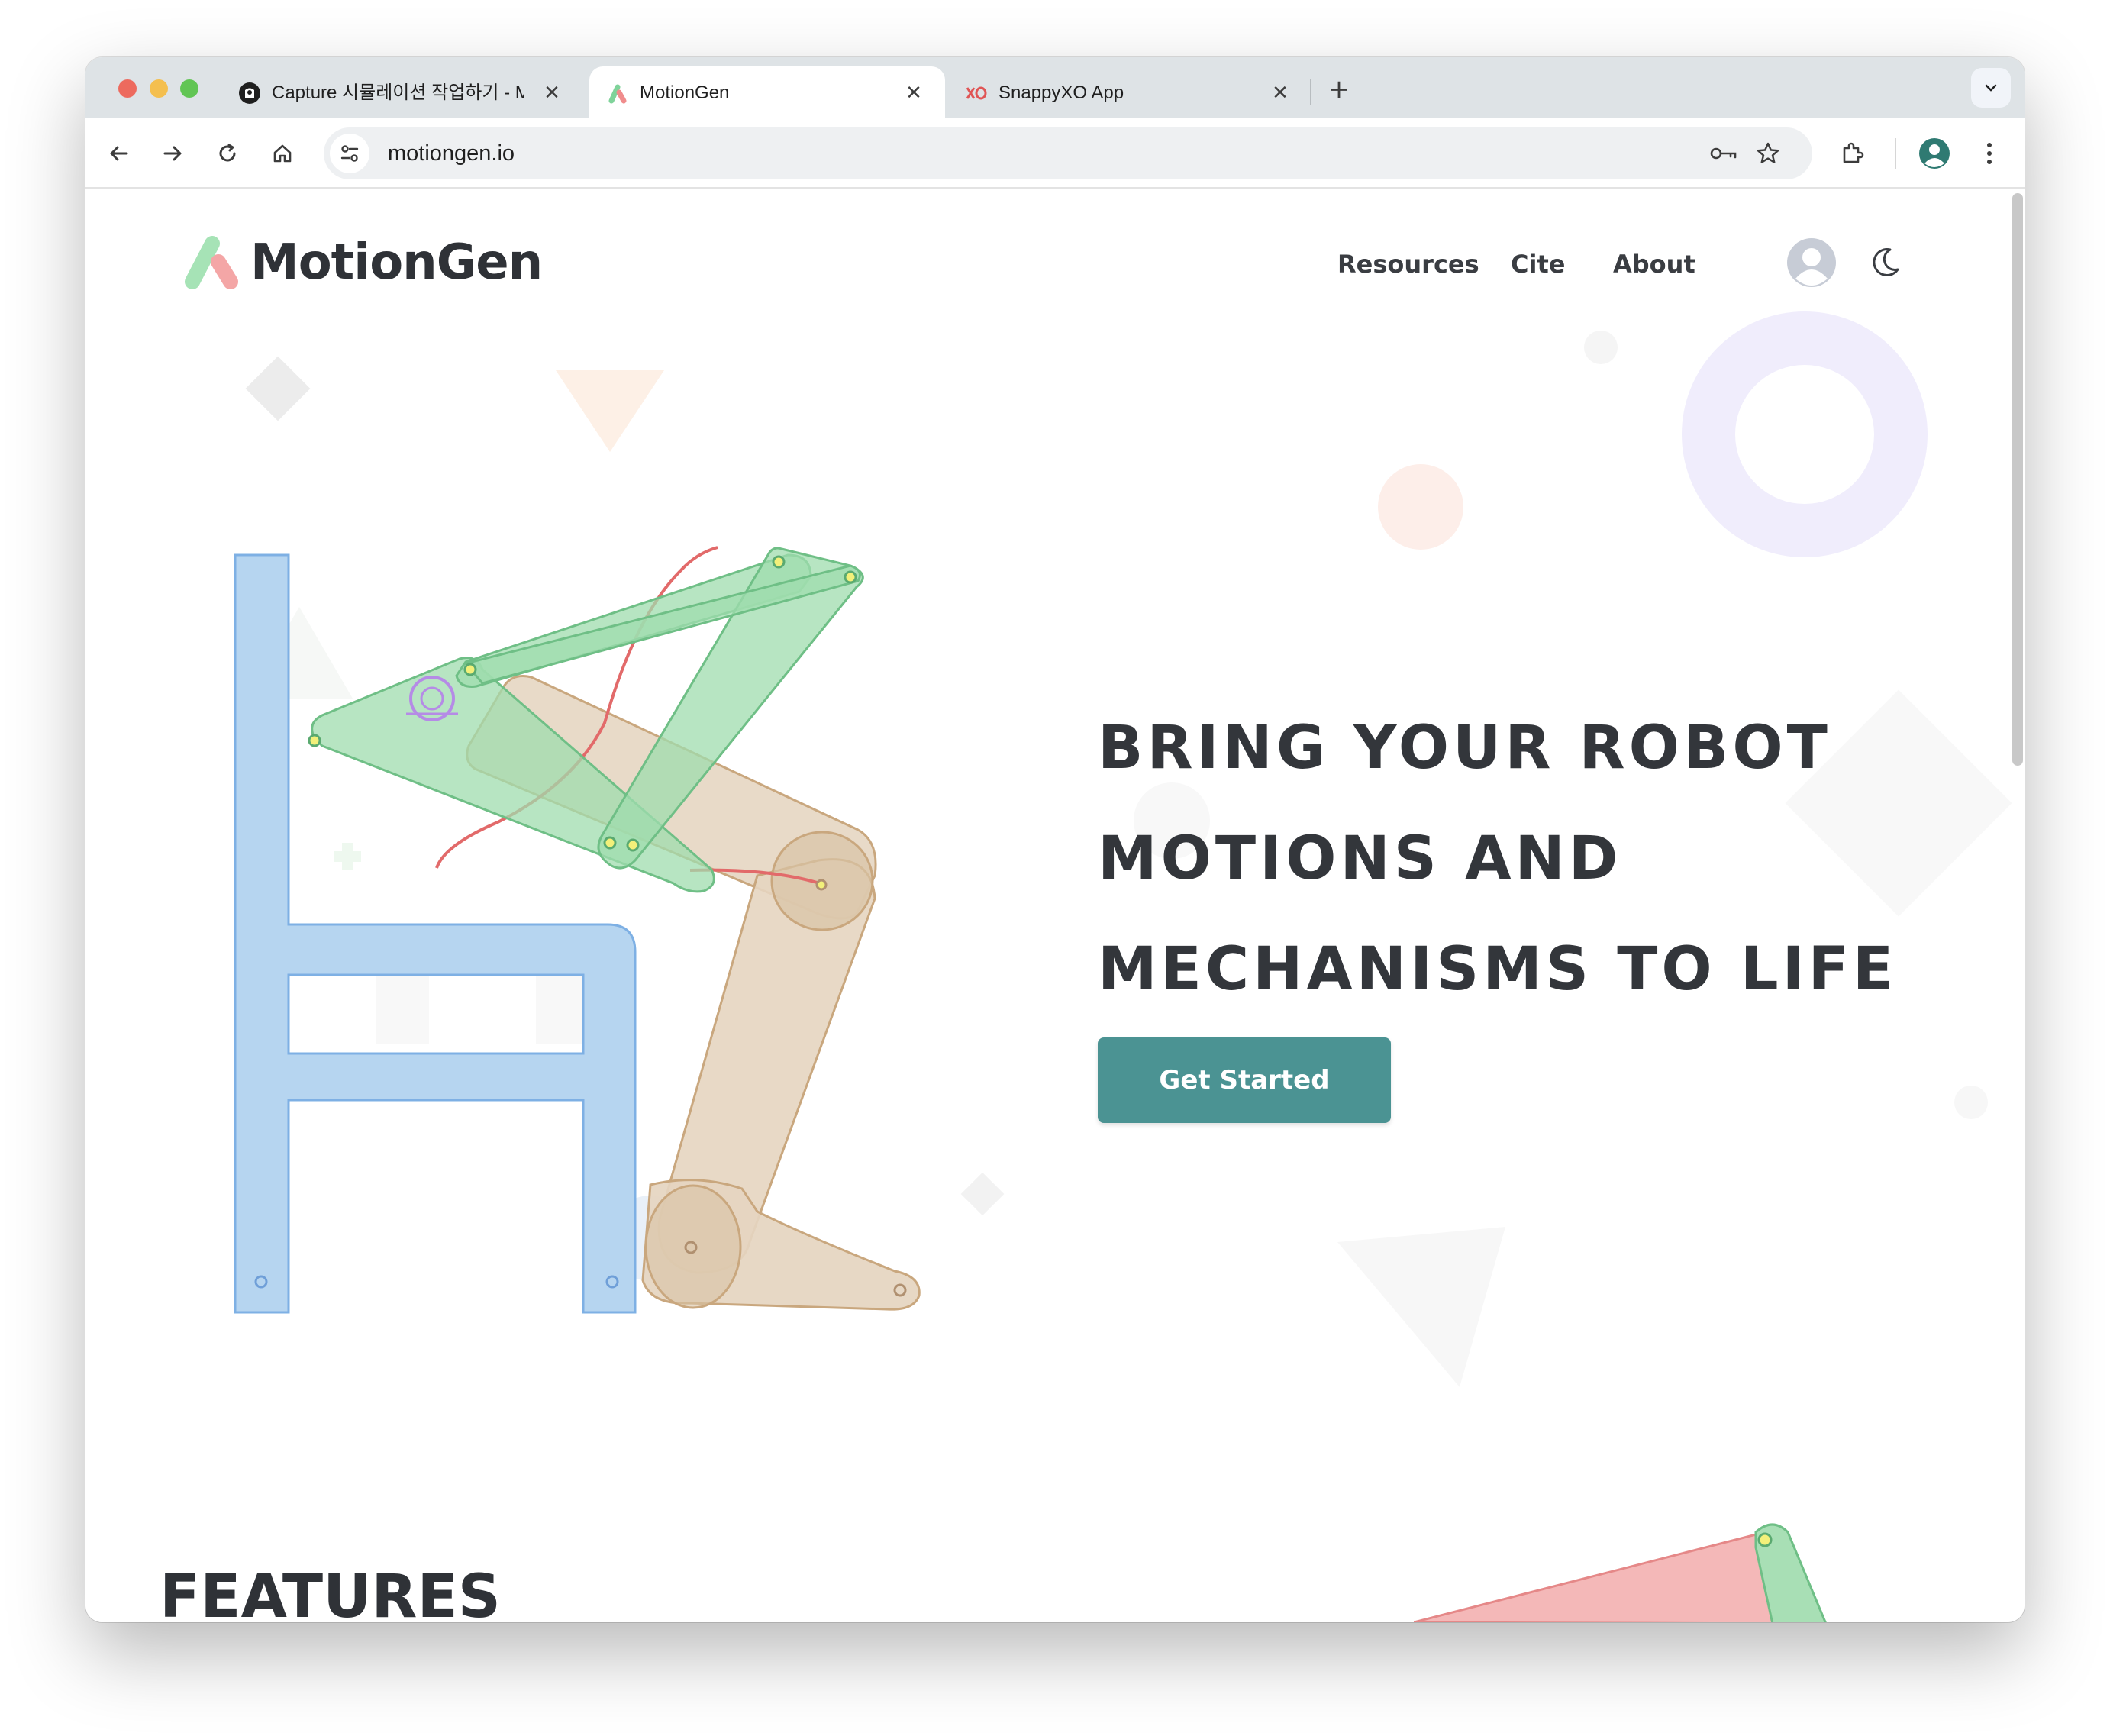 This screenshot has width=2110, height=1736. I want to click on arrow-right-icon, so click(172, 153).